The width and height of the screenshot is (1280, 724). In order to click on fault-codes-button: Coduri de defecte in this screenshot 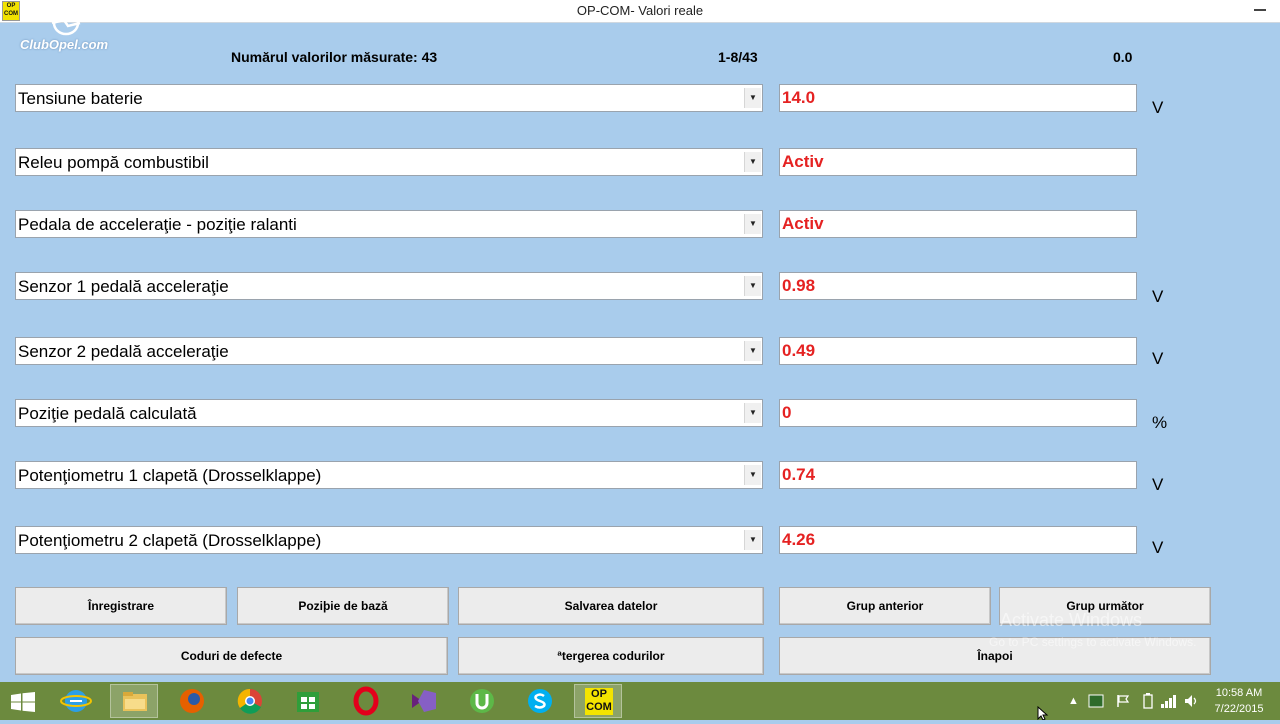, I will do `click(231, 656)`.